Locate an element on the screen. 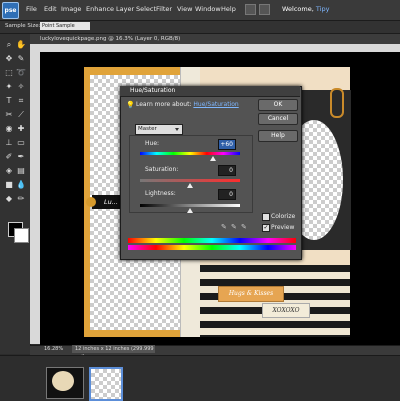  hugs-kisses-tag: Hugs & Kisses is located at coordinates (251, 294).